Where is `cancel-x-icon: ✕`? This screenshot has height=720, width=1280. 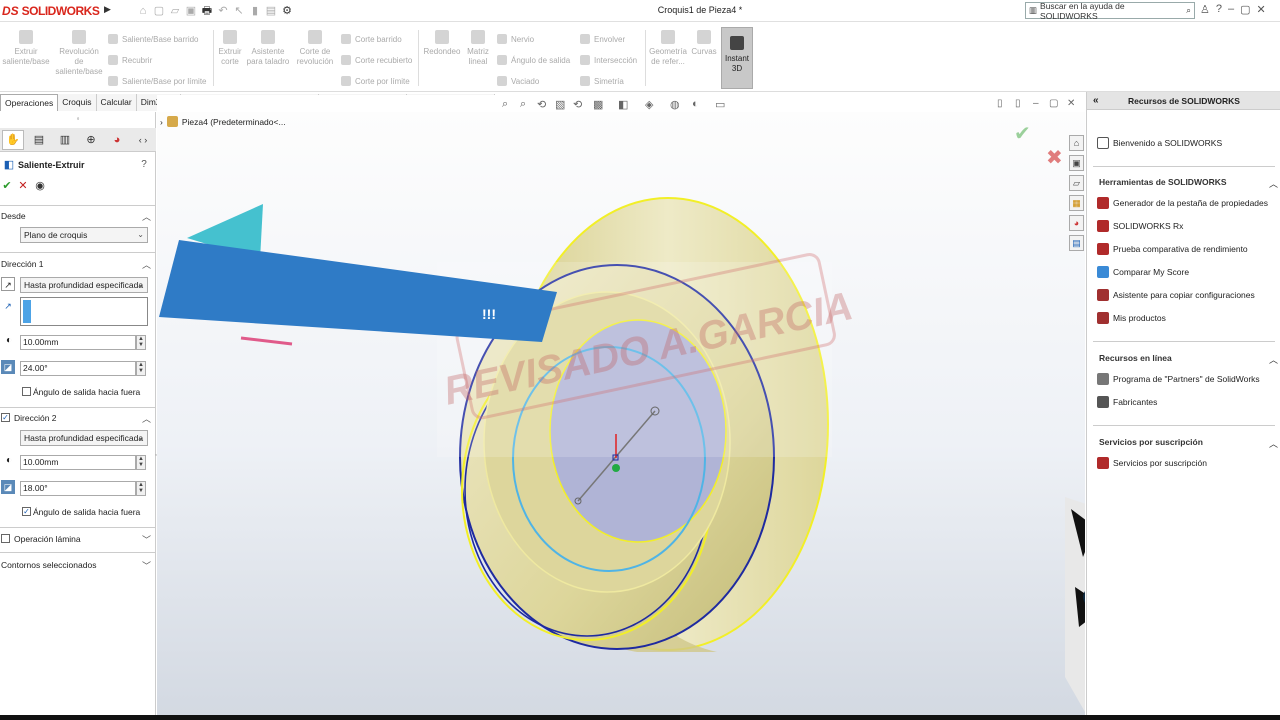 cancel-x-icon: ✕ is located at coordinates (23, 186).